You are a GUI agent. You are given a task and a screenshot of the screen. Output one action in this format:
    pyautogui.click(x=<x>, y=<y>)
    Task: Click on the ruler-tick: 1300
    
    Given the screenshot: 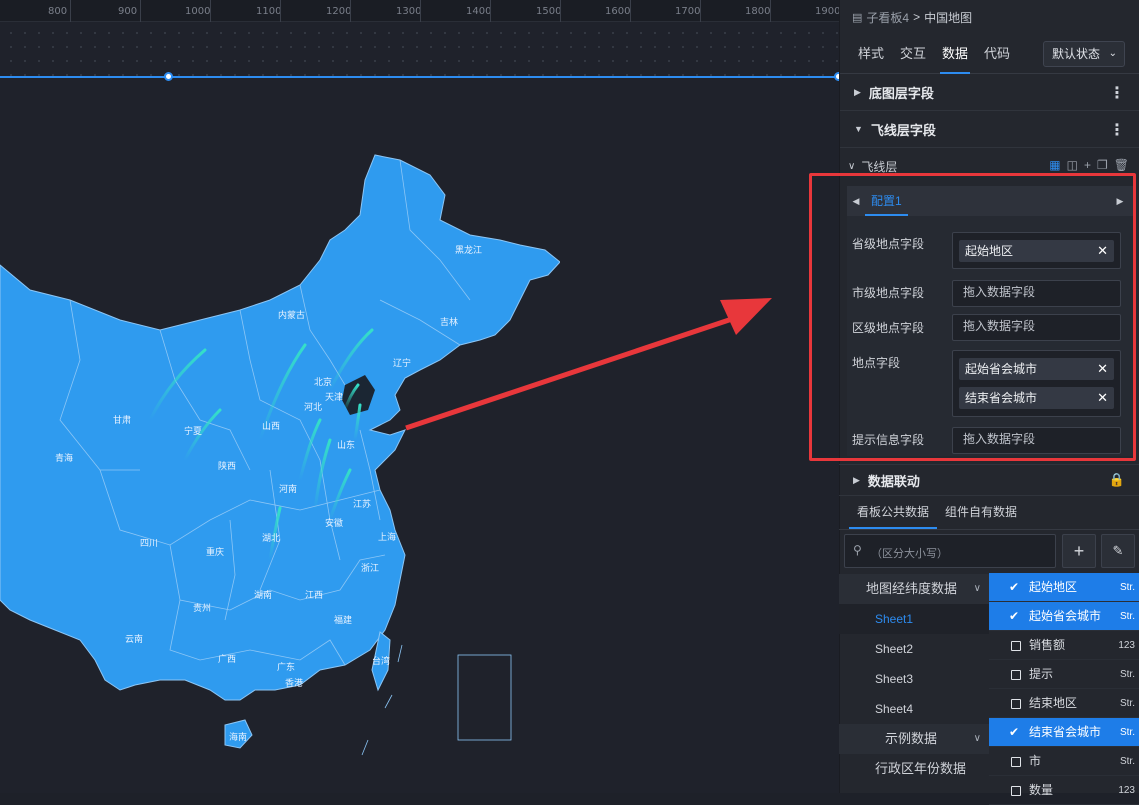 What is the action you would take?
    pyautogui.click(x=409, y=11)
    